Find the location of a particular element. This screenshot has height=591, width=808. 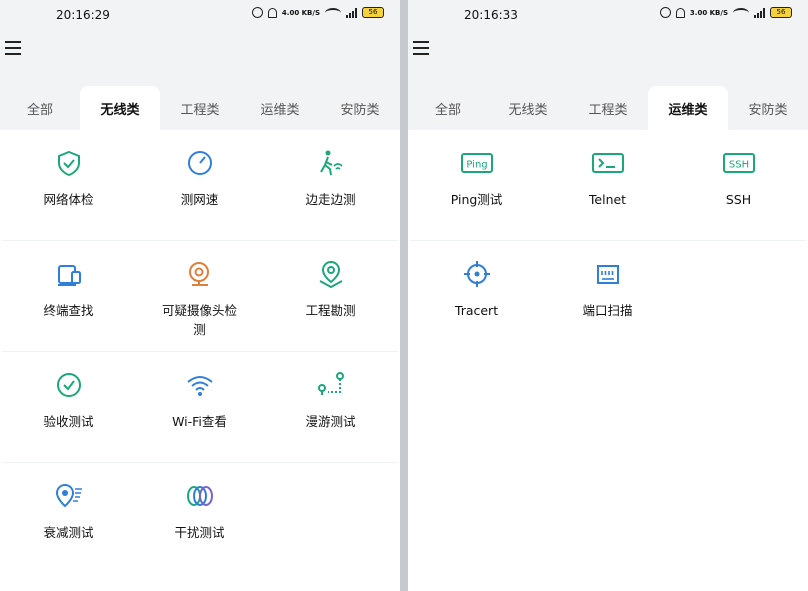

tool-ssh: SSH SSH is located at coordinates (738, 194).